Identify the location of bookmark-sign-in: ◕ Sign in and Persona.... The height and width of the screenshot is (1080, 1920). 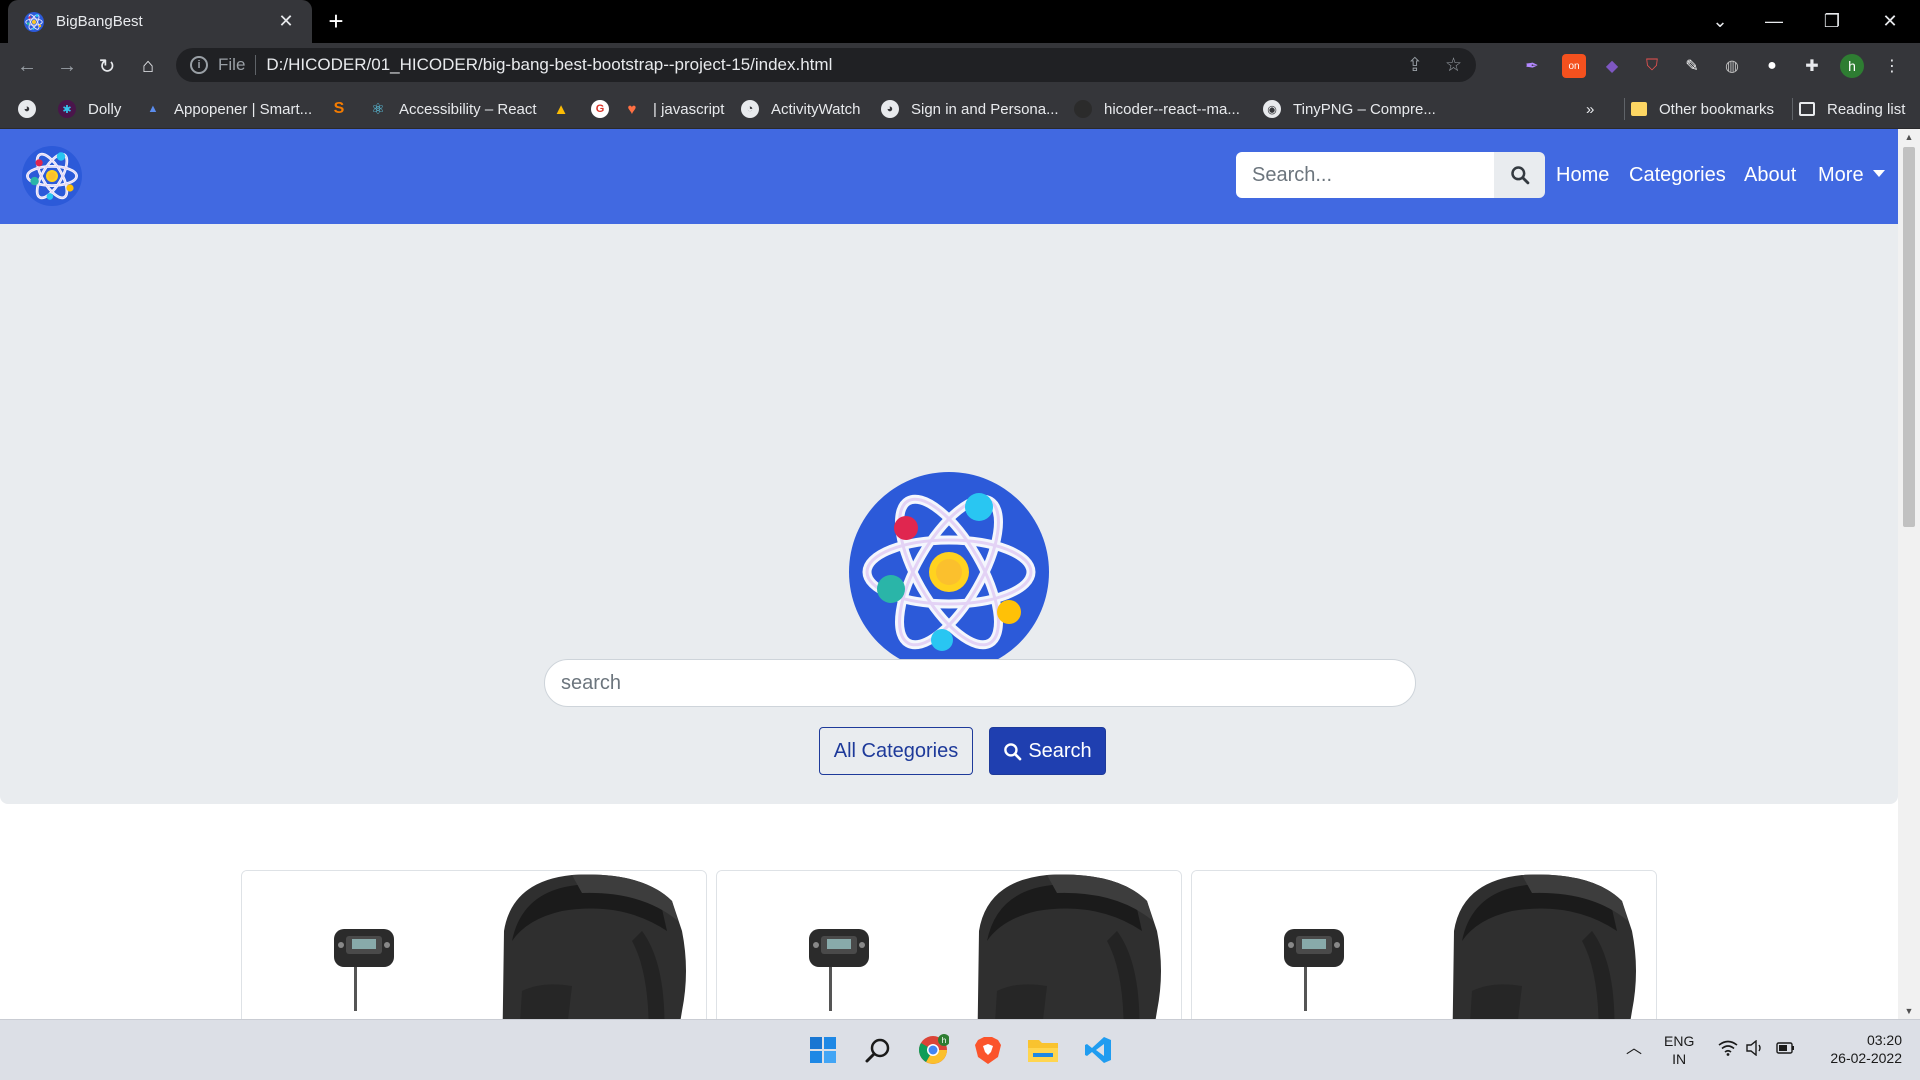
(970, 109).